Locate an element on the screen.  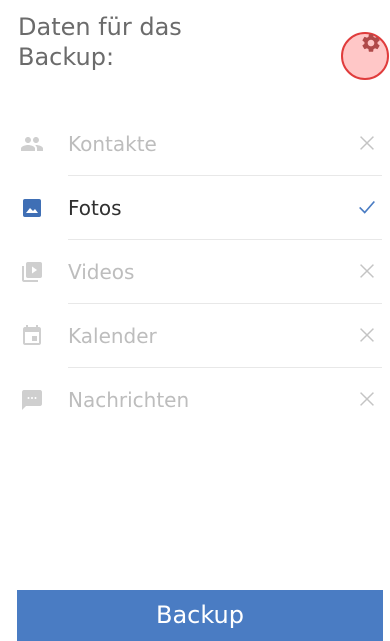
video-icon is located at coordinates (32, 272).